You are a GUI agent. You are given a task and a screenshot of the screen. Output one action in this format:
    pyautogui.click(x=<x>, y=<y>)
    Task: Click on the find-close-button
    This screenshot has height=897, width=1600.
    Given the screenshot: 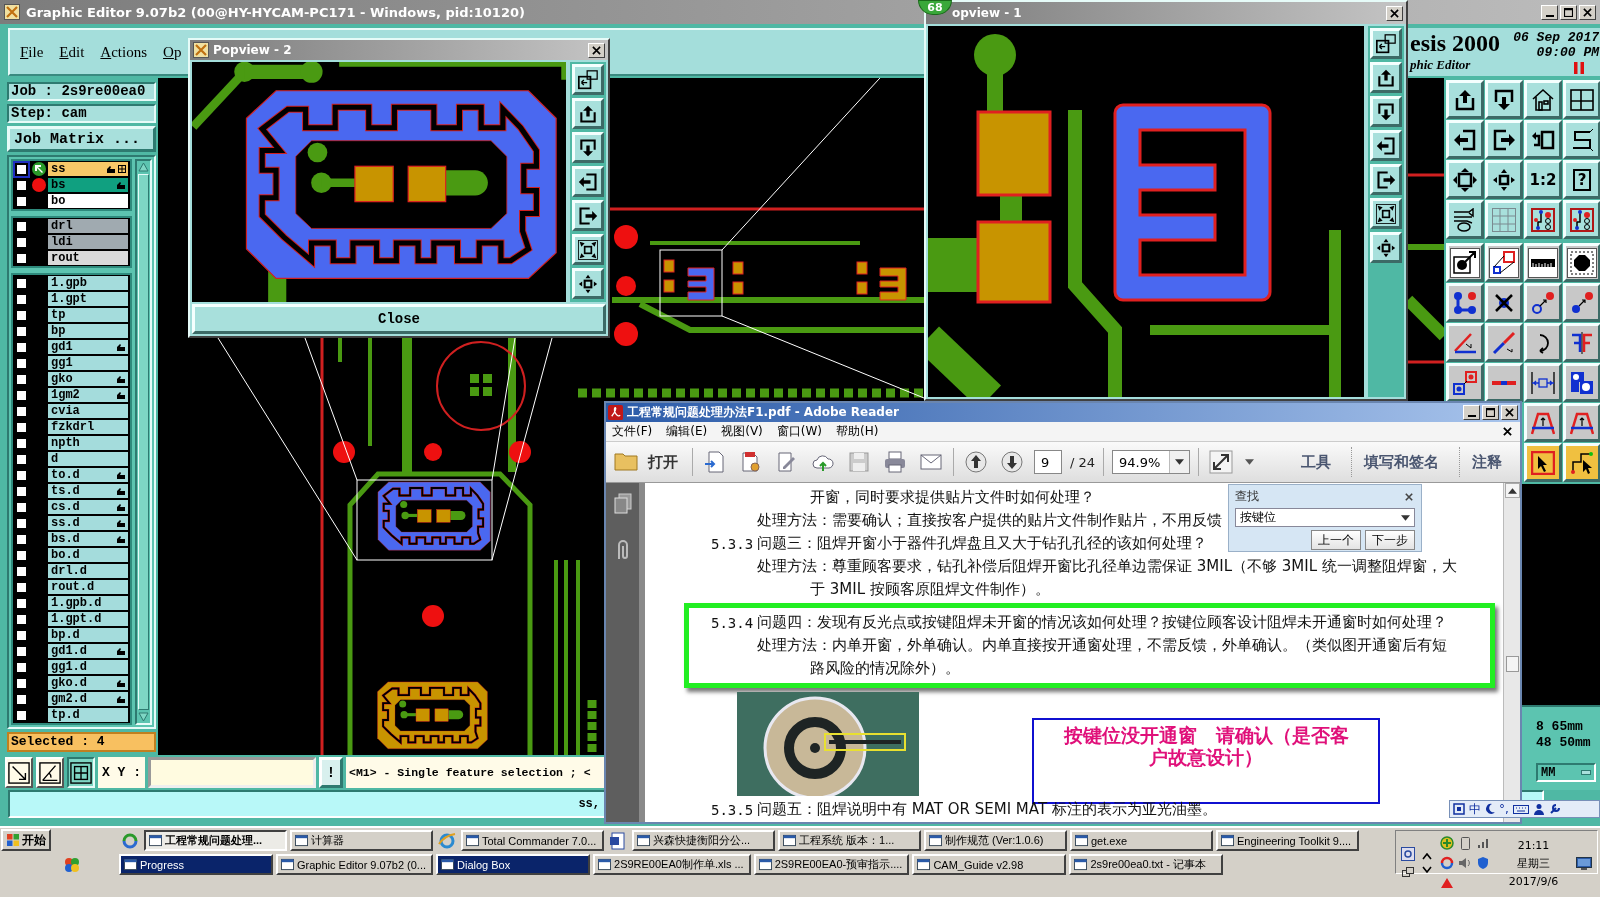 What is the action you would take?
    pyautogui.click(x=1409, y=496)
    